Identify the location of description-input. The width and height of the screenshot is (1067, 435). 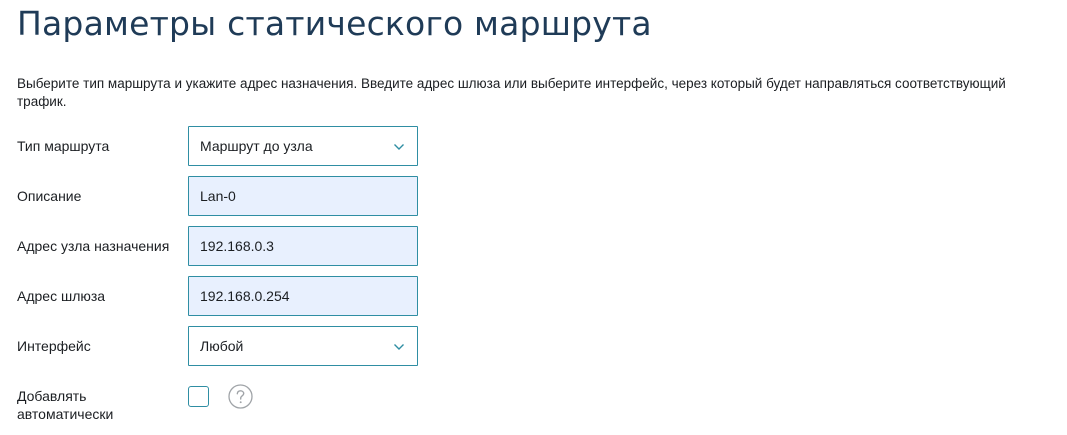
(303, 196).